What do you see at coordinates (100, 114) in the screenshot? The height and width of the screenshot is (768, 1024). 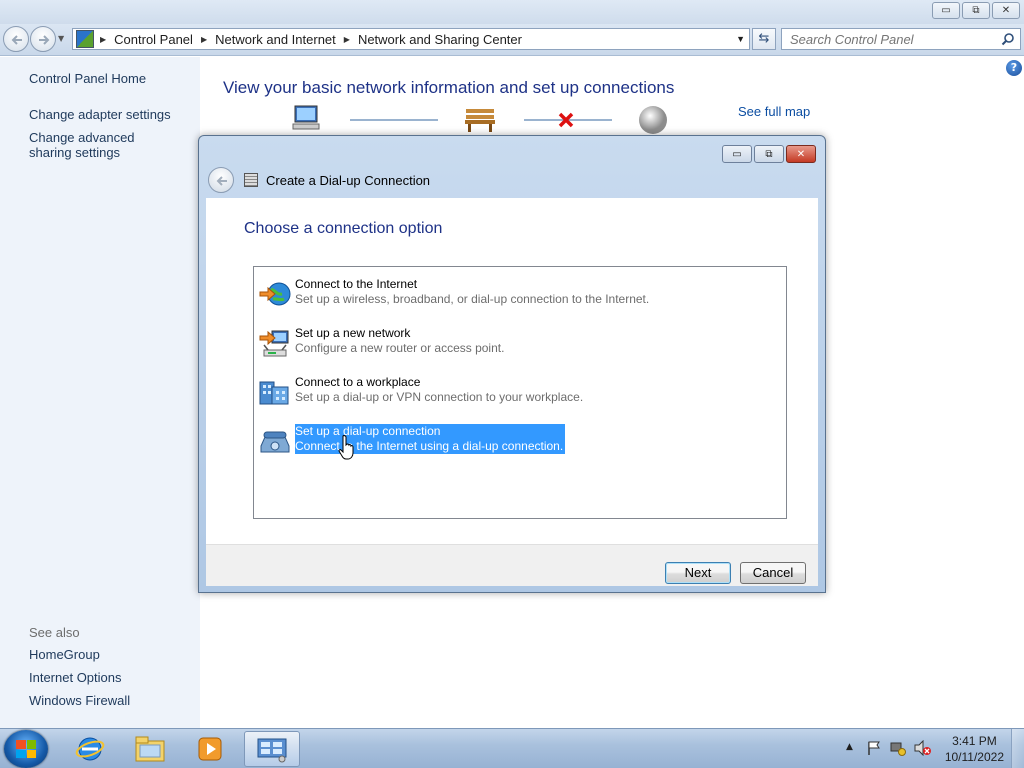 I see `change-adapter-settings-link: Change adapter settings` at bounding box center [100, 114].